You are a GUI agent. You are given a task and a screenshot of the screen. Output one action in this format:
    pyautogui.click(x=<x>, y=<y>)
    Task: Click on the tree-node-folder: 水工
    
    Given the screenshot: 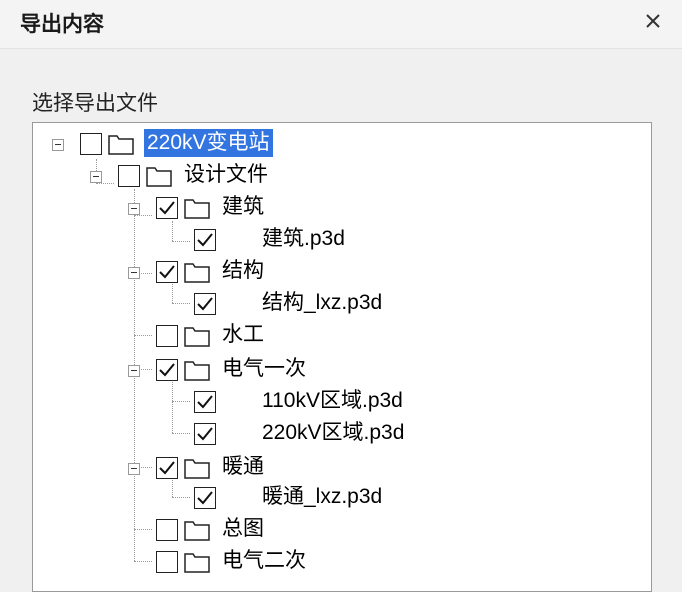 What is the action you would take?
    pyautogui.click(x=343, y=334)
    